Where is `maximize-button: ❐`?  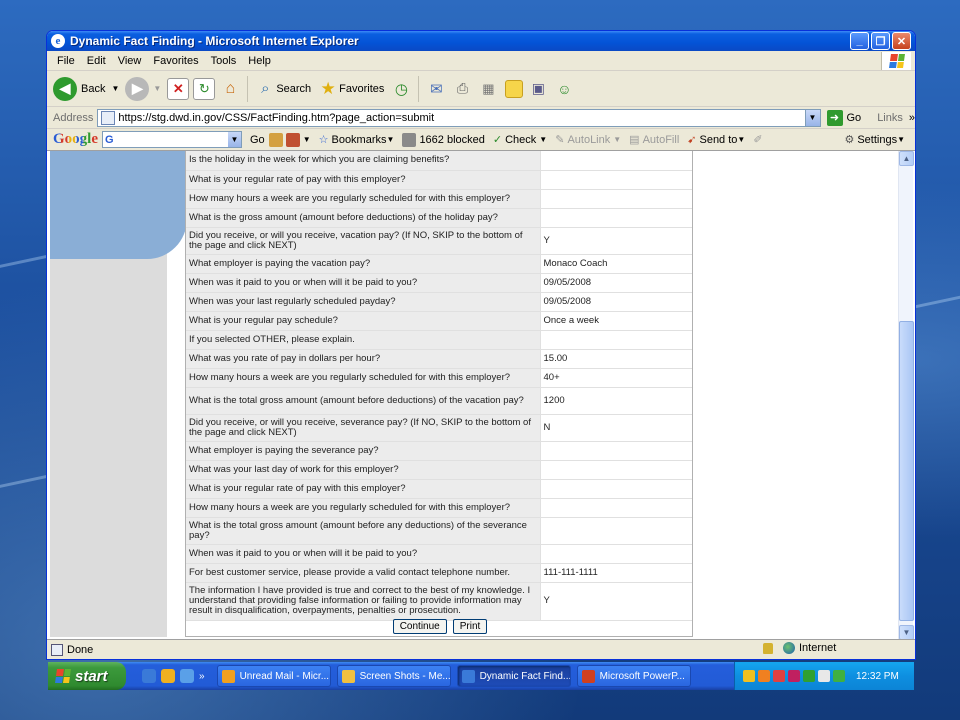 maximize-button: ❐ is located at coordinates (880, 41).